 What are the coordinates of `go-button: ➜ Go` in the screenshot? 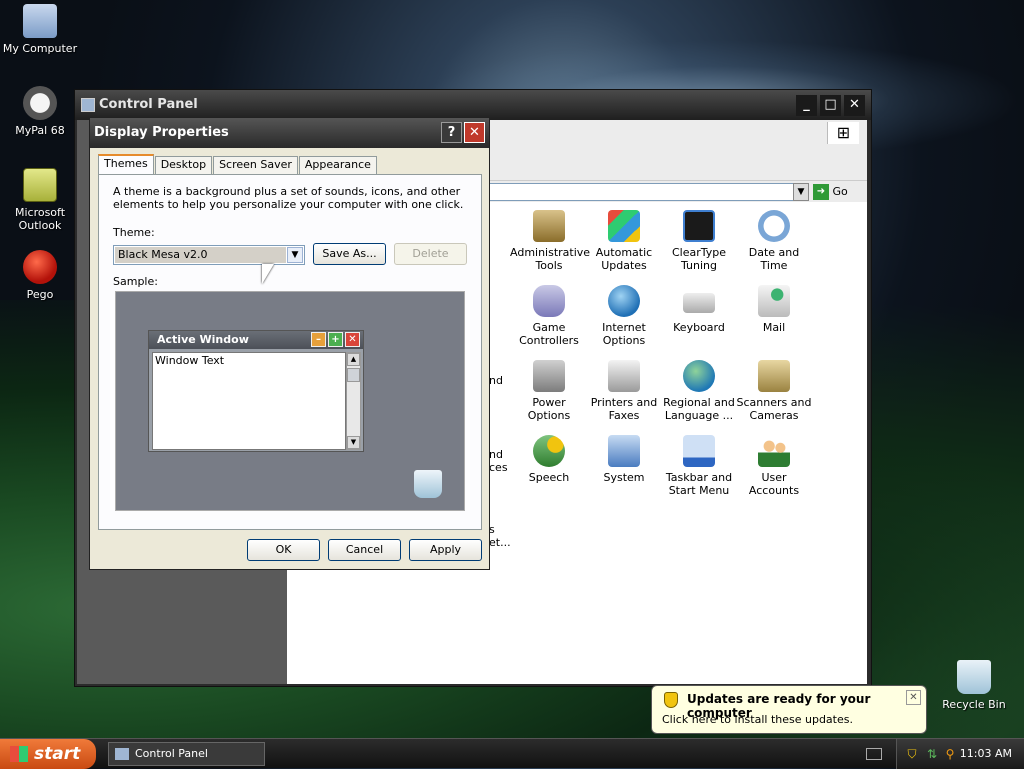 It's located at (838, 192).